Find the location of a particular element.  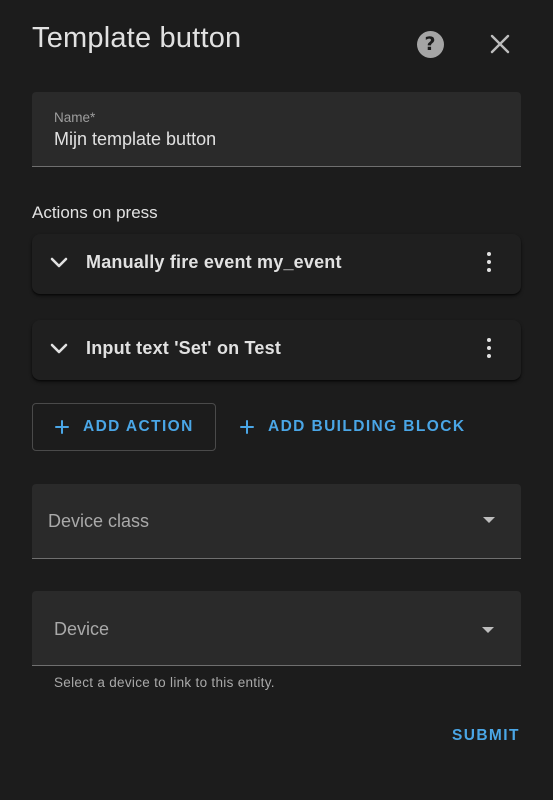

help-button: ? is located at coordinates (430, 44).